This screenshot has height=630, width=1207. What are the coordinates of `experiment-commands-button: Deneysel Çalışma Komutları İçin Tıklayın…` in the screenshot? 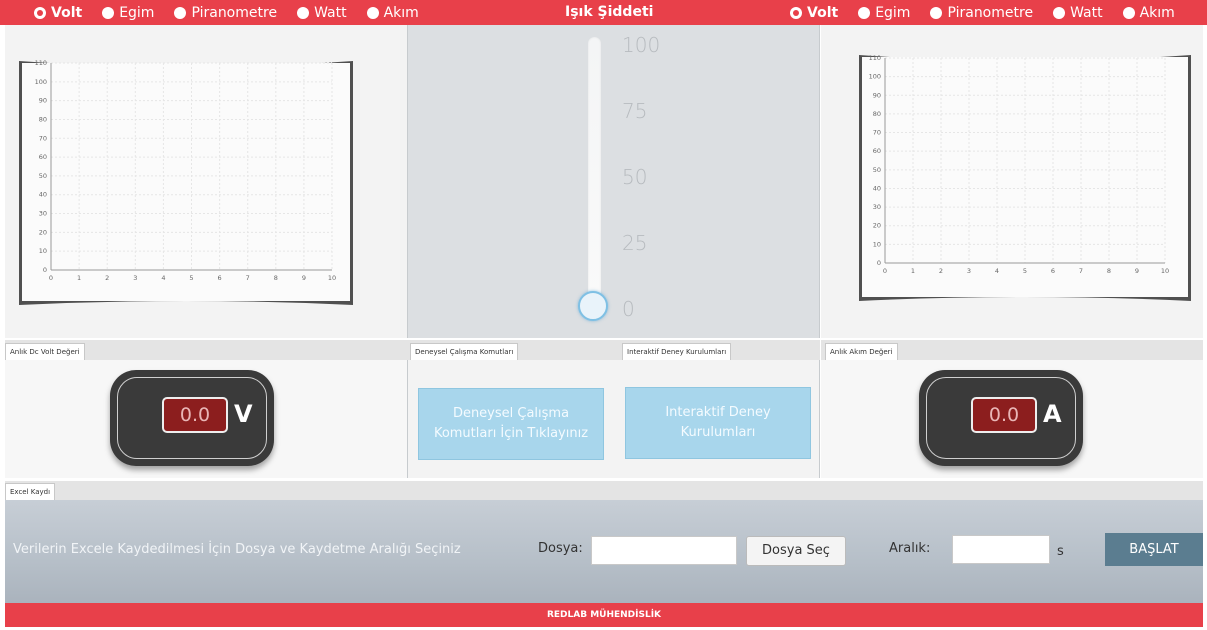 It's located at (511, 424).